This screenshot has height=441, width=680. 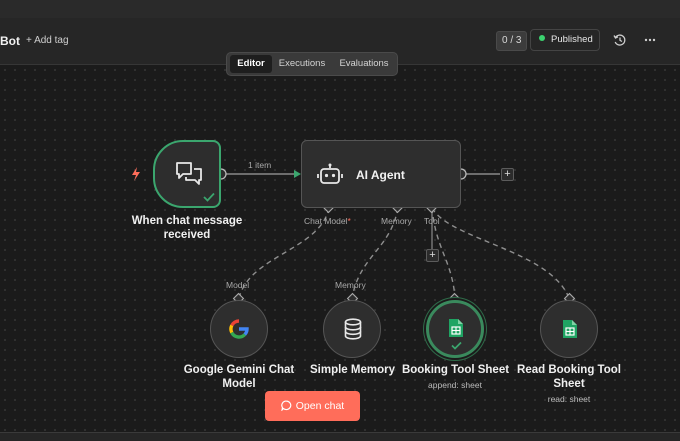 What do you see at coordinates (569, 377) in the screenshot?
I see `read-booking-tool-sheet-label: Read Booking Tool Sheet` at bounding box center [569, 377].